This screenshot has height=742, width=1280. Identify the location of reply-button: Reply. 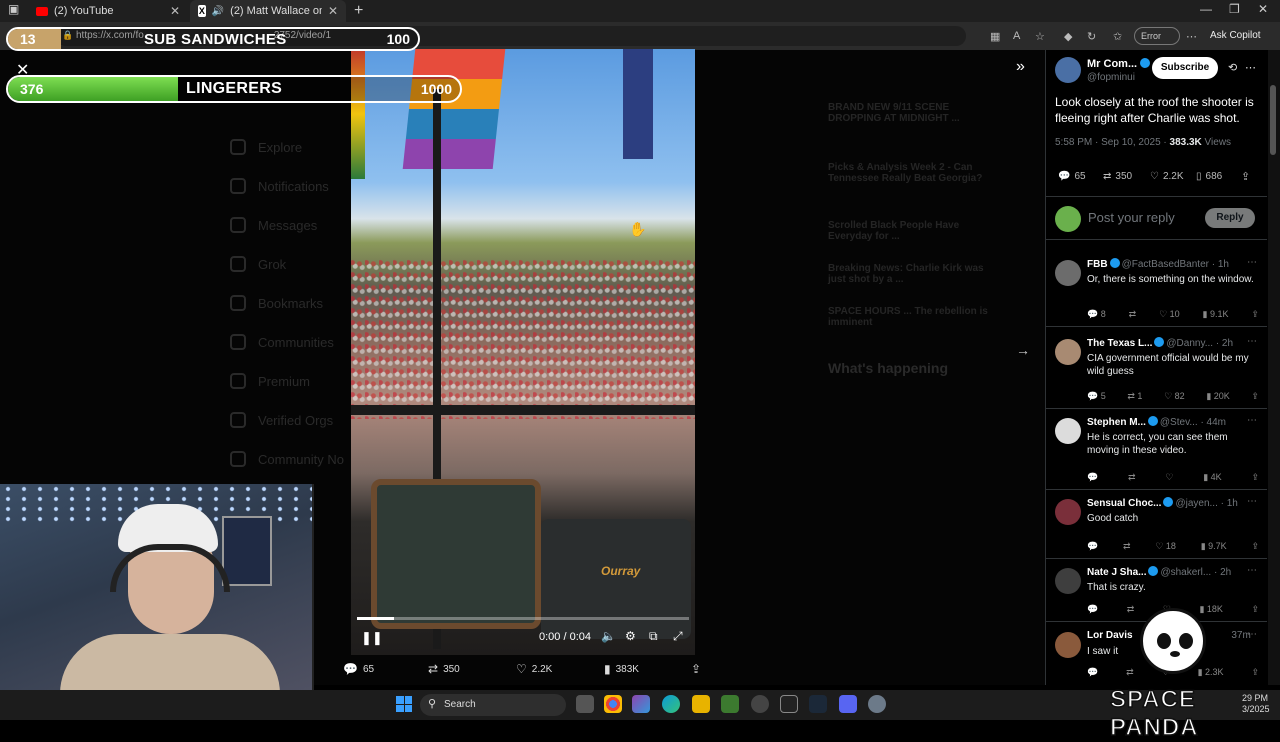
(1230, 218).